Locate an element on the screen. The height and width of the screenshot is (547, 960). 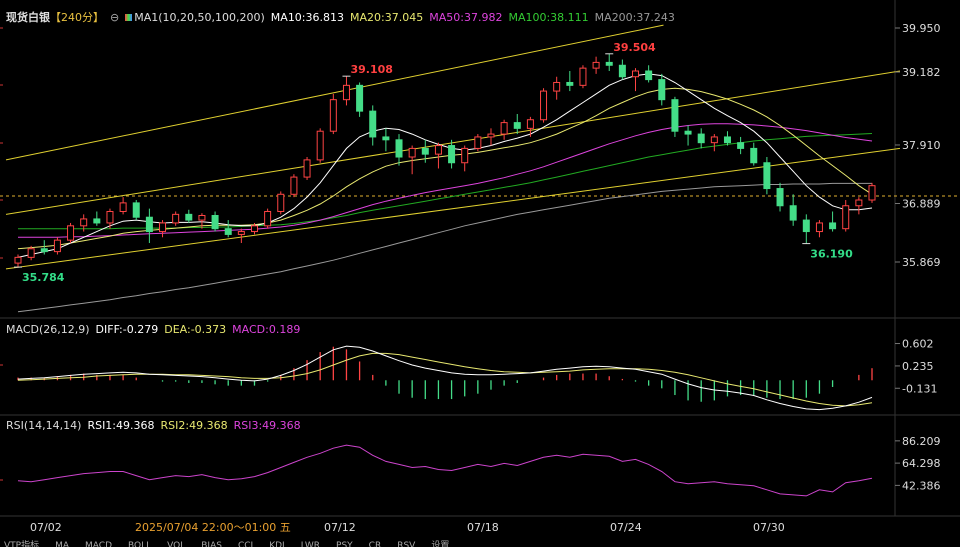
rsi-params: RSI(14,14,14) is located at coordinates (44, 425).